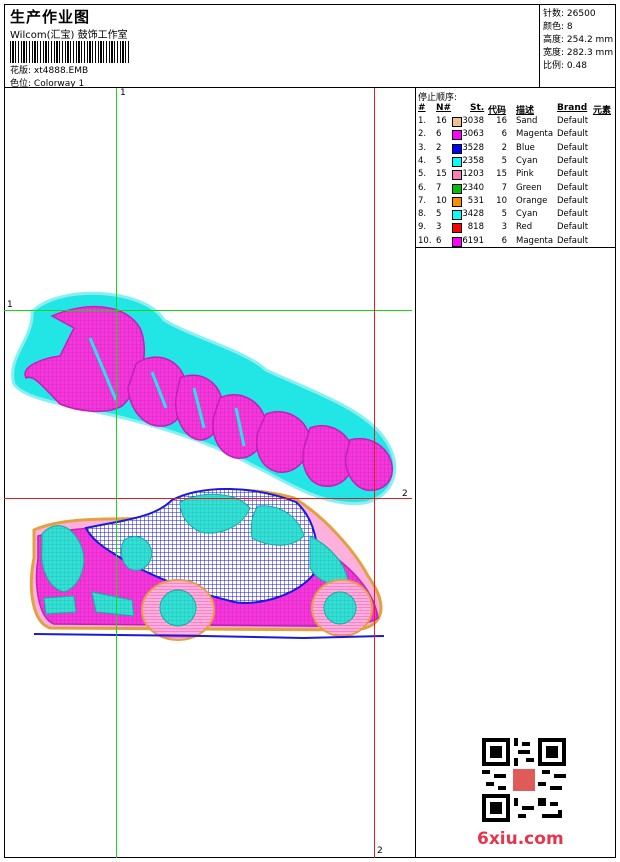  Describe the element at coordinates (439, 187) in the screenshot. I see `cell-n: 7` at that location.